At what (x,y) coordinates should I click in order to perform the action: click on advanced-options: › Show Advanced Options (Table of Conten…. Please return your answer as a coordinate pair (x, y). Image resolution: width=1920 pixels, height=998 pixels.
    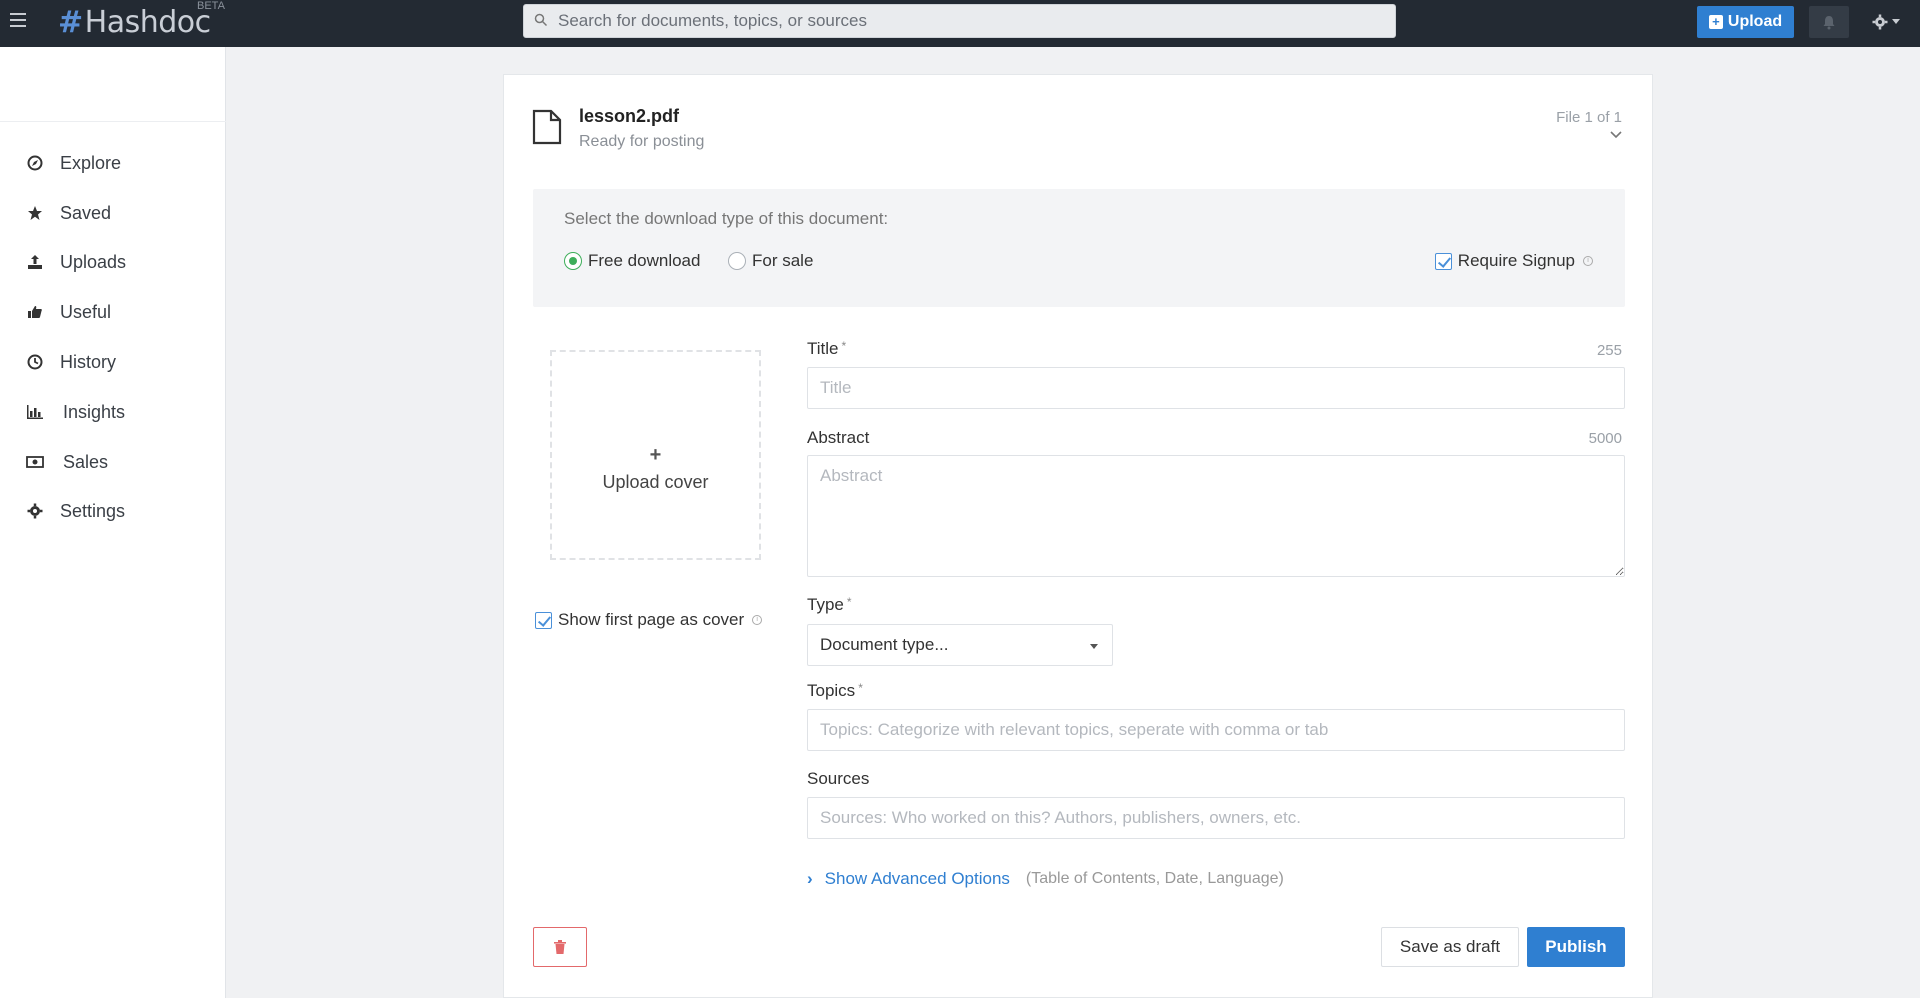
    Looking at the image, I should click on (1045, 879).